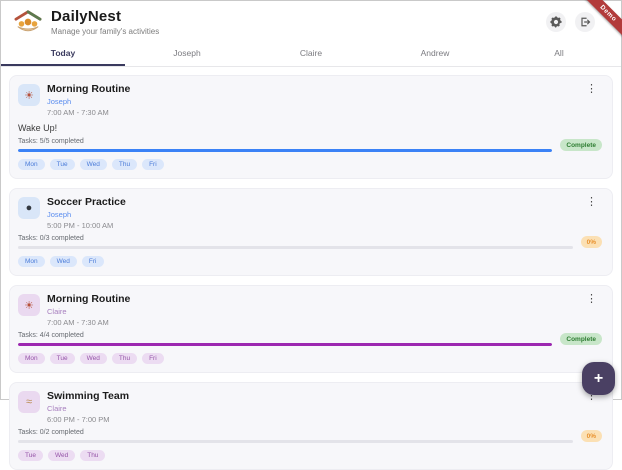  Describe the element at coordinates (38, 128) in the screenshot. I see `activity-description: Wake Up!` at that location.